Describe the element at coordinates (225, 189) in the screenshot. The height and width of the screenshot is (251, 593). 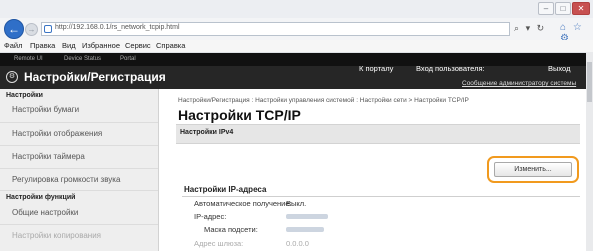
I see `ip-address-section-title: Настройки IP-адреса` at that location.